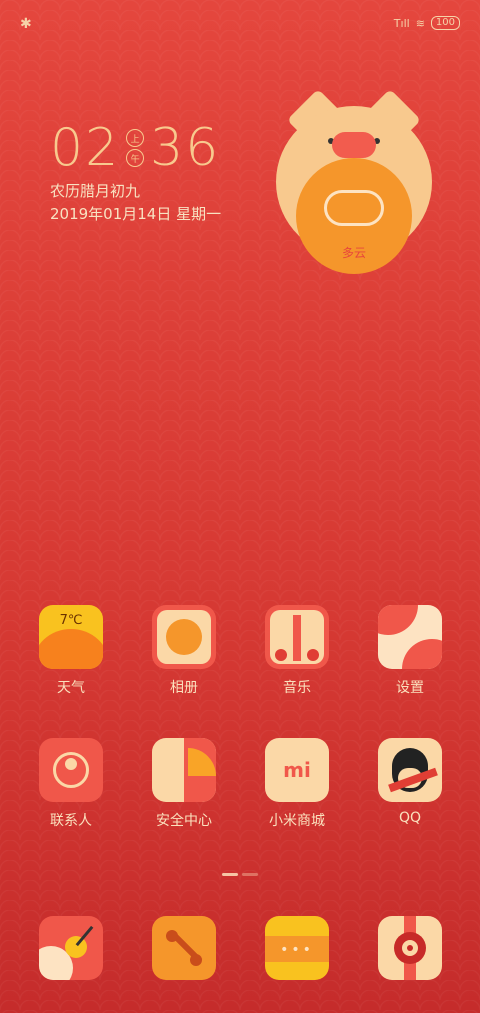 The image size is (480, 1013). What do you see at coordinates (410, 818) in the screenshot?
I see `app-label: QQ` at bounding box center [410, 818].